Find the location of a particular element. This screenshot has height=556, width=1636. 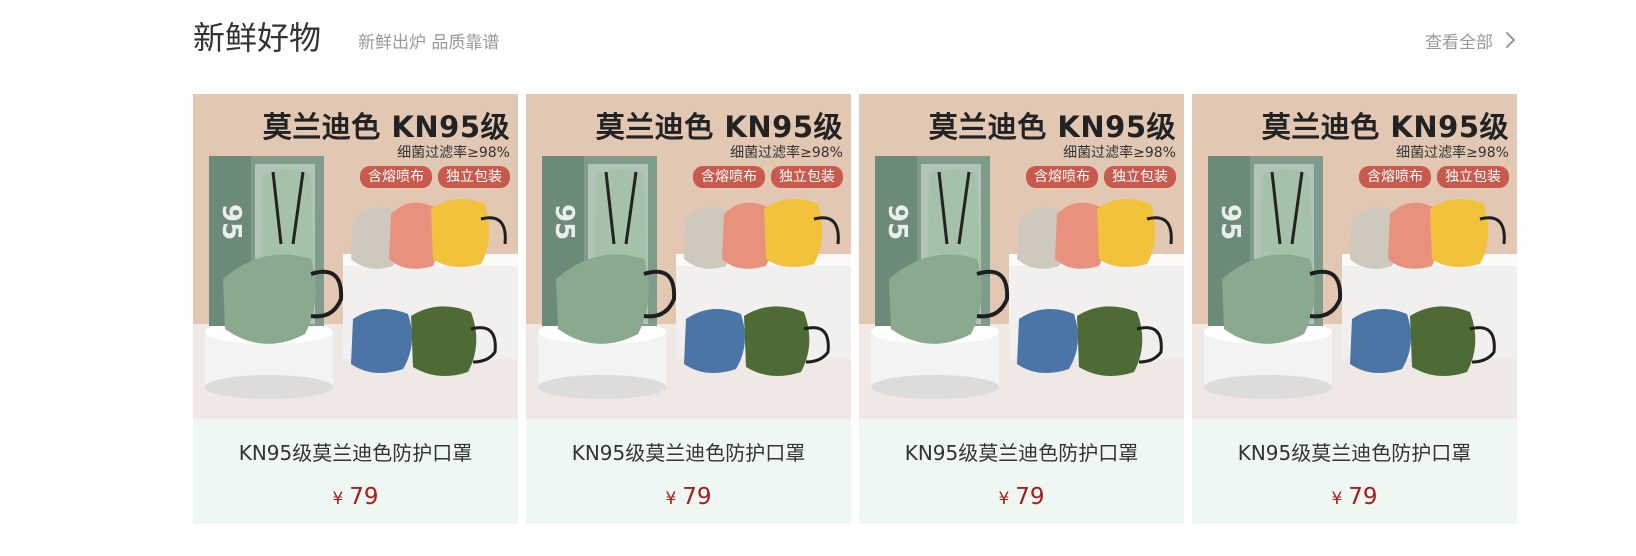

view-all-link: 查看全部 is located at coordinates (1471, 40).